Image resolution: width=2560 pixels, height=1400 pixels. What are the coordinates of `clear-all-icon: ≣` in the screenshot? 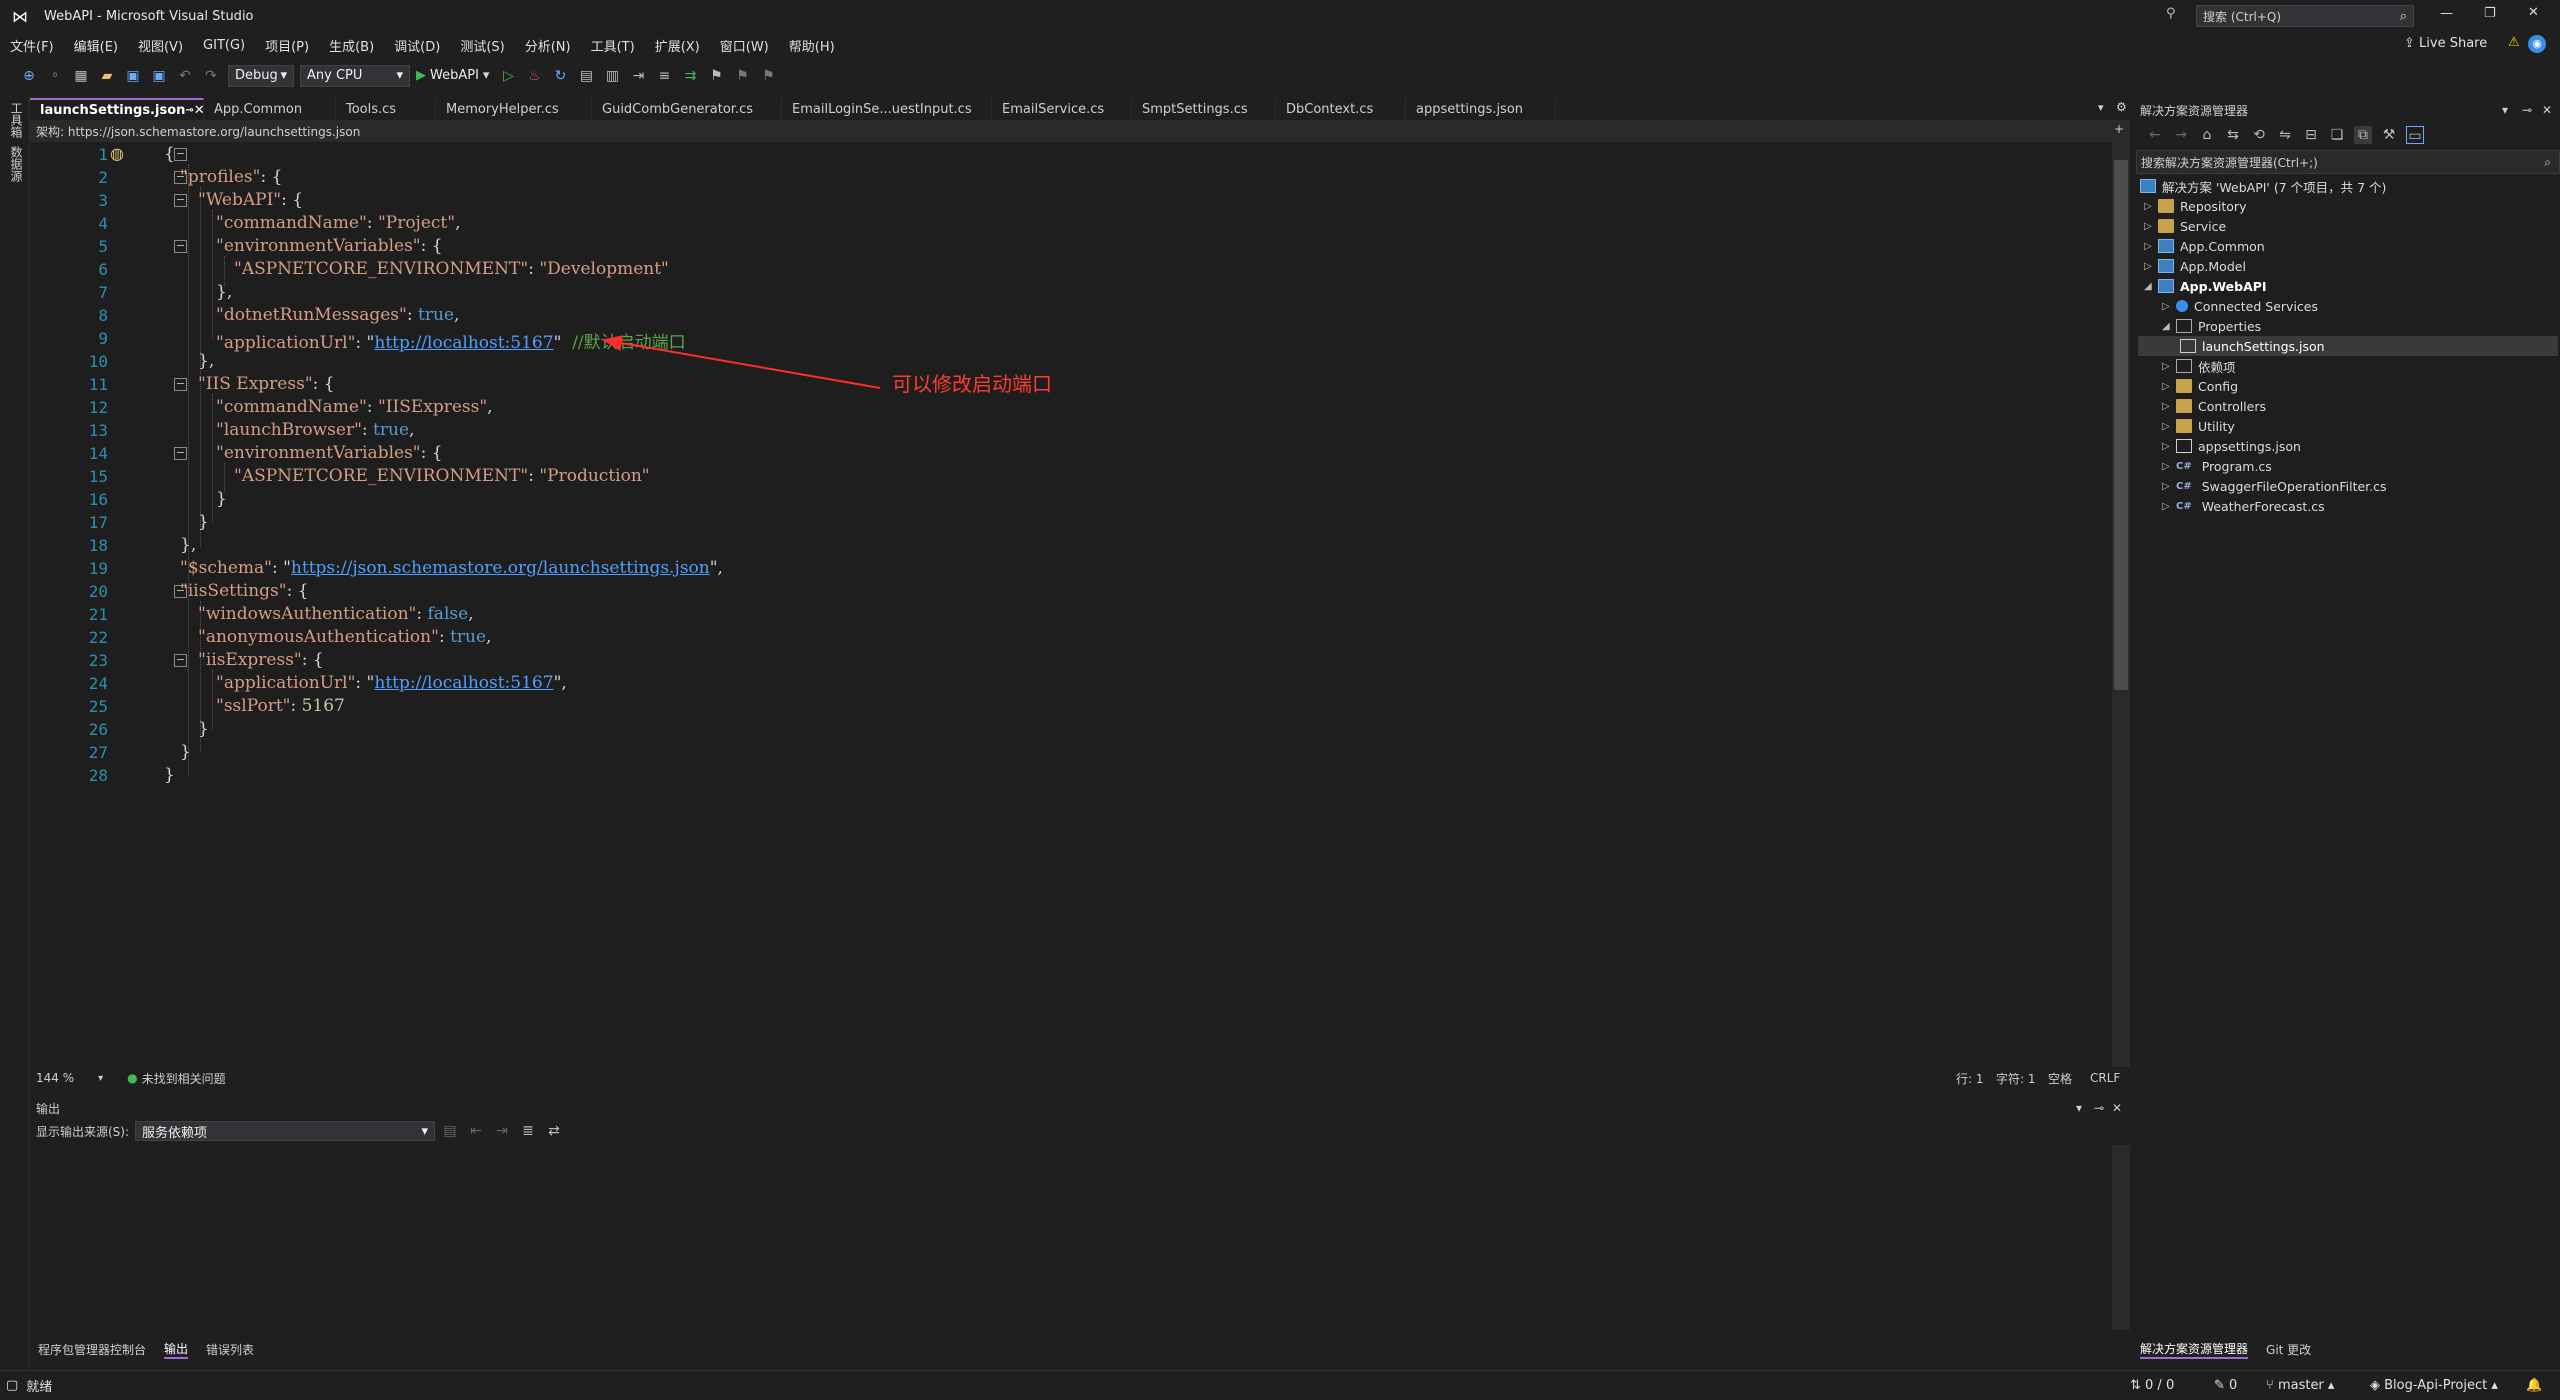 It's located at (528, 1131).